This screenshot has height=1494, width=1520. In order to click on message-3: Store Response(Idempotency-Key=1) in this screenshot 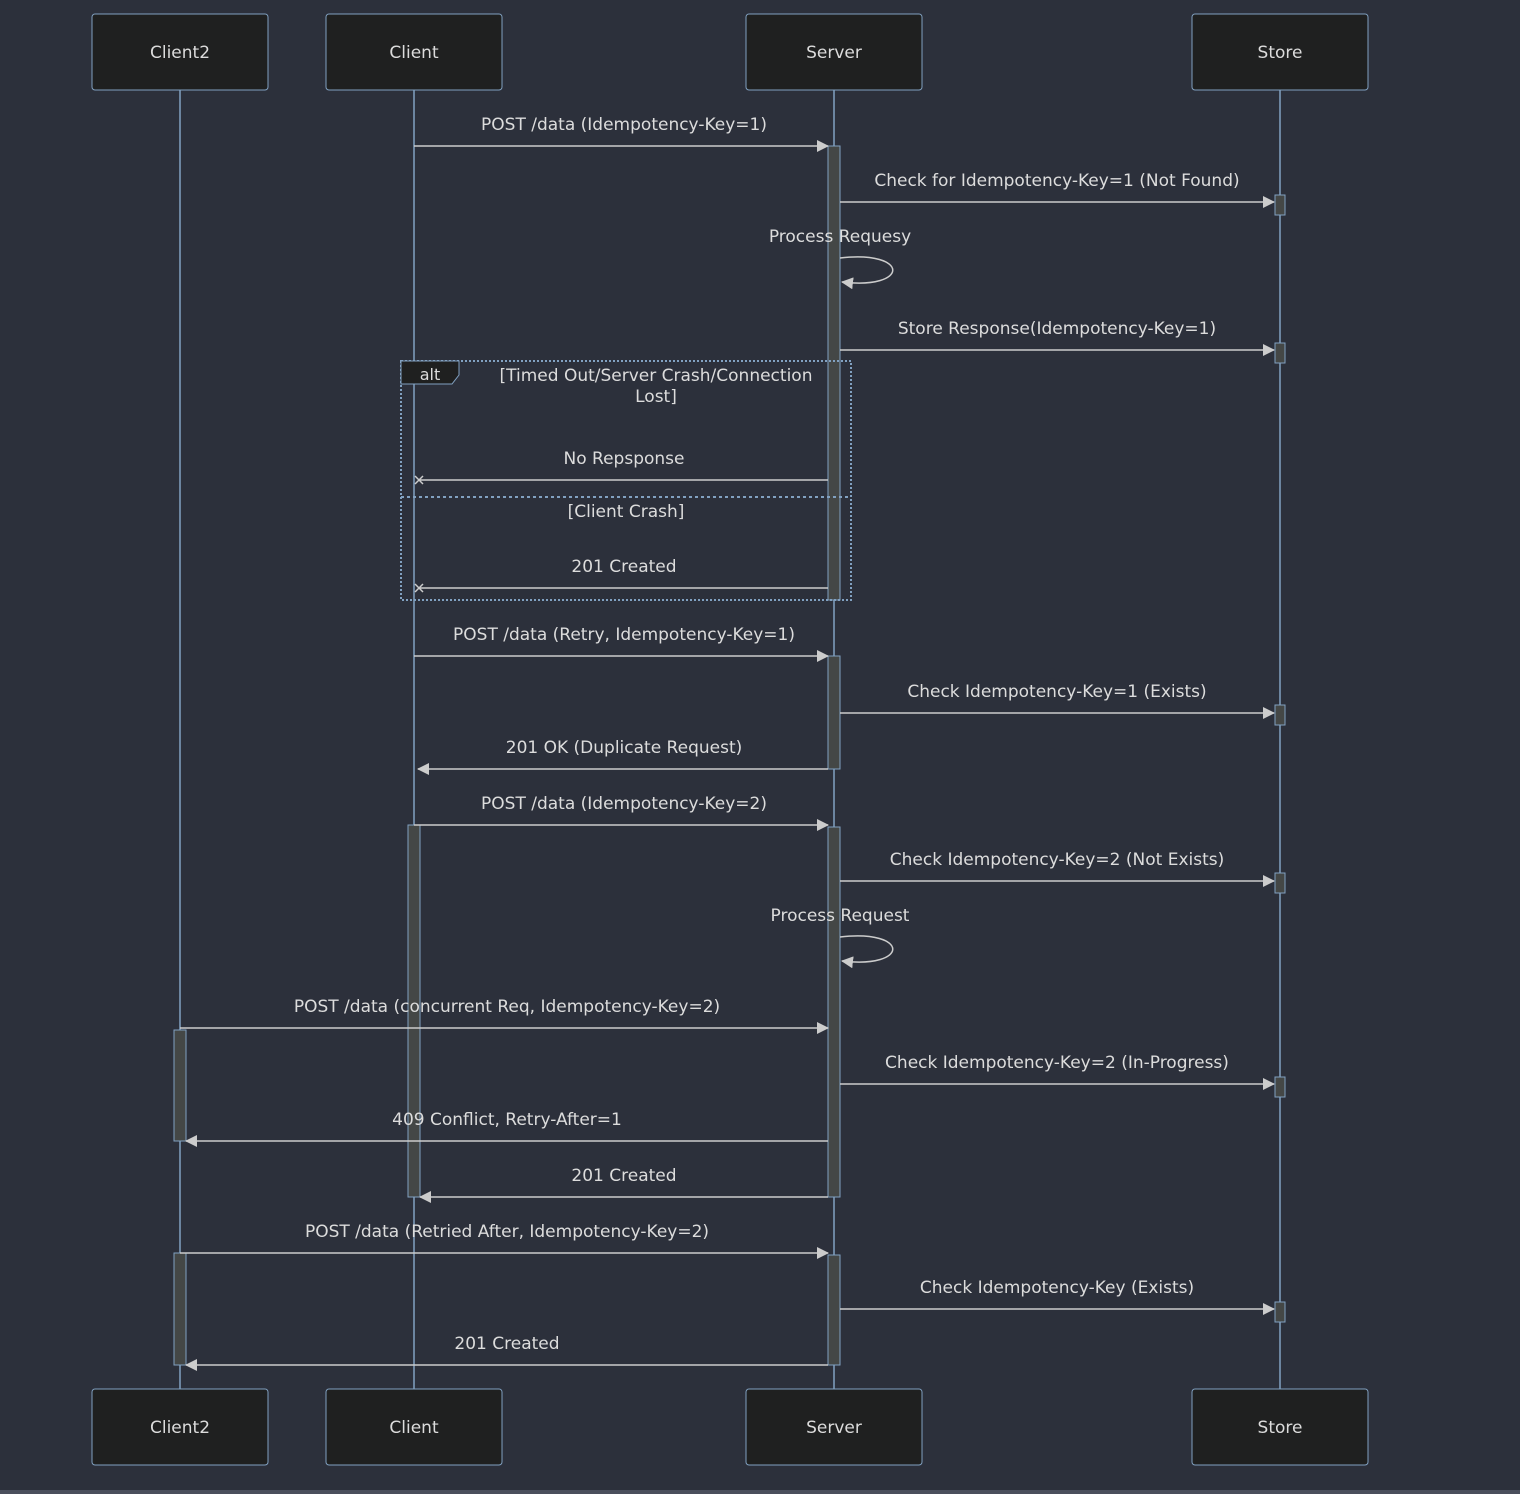, I will do `click(1057, 337)`.